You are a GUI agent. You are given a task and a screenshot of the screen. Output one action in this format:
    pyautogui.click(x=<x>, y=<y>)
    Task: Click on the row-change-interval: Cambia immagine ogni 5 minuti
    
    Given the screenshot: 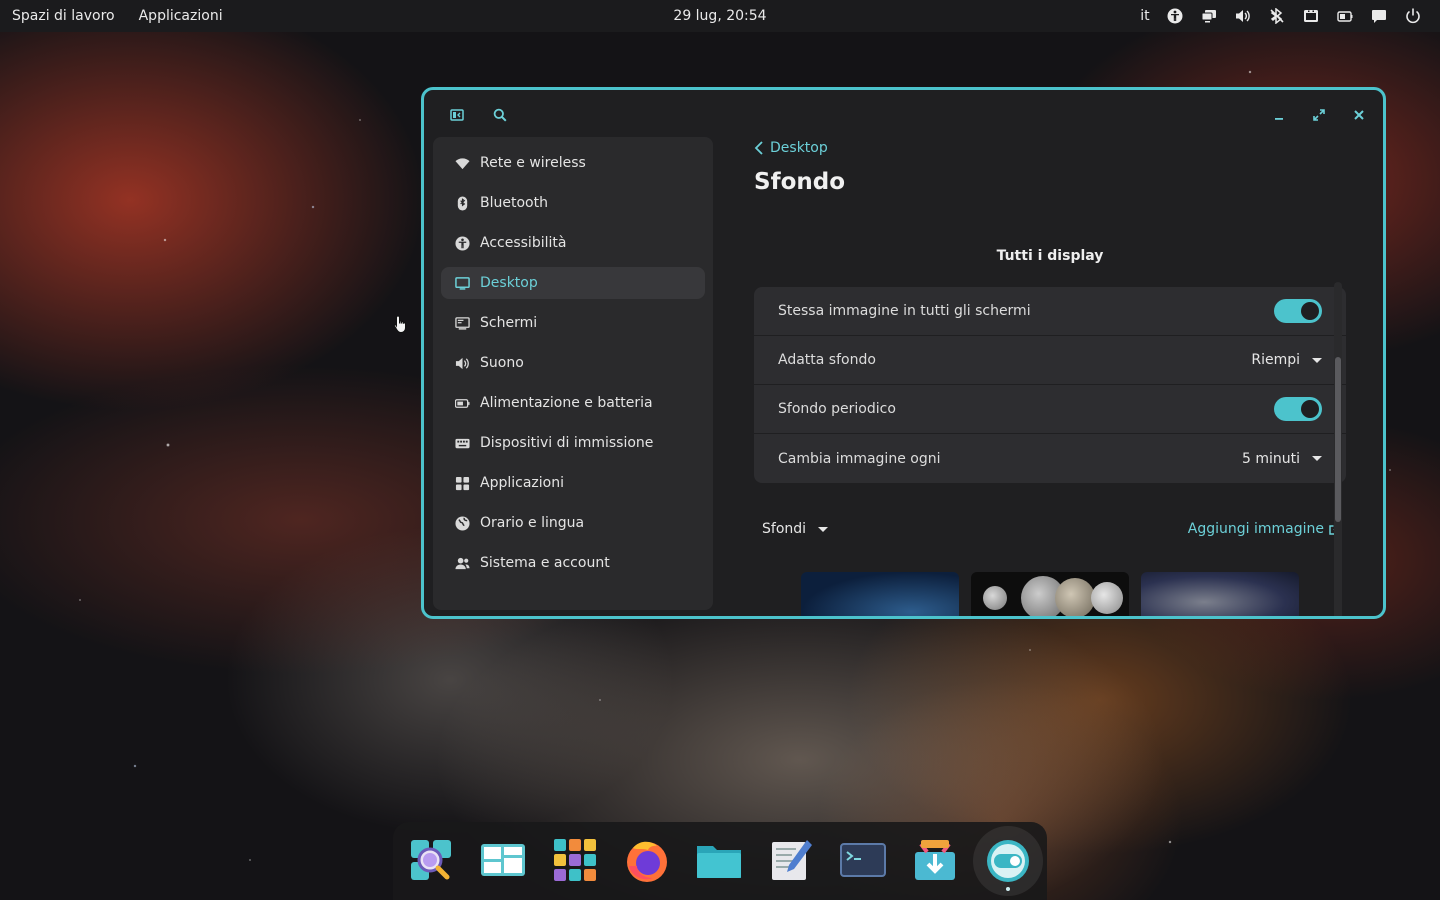 What is the action you would take?
    pyautogui.click(x=1050, y=458)
    